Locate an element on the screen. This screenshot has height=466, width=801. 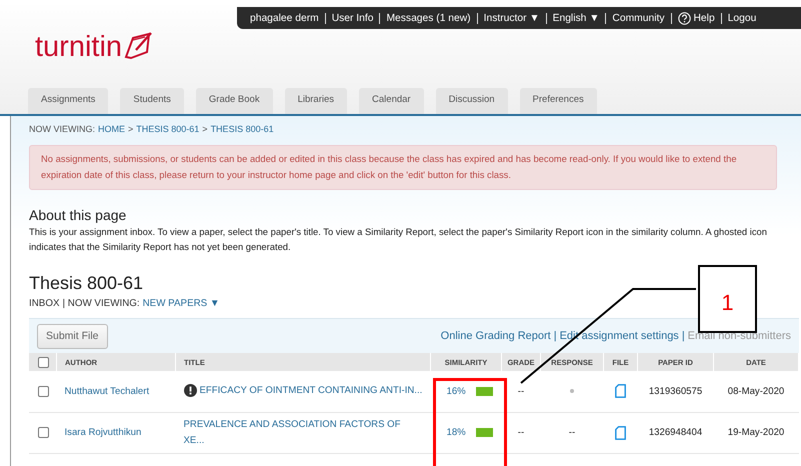
tab: Students is located at coordinates (152, 101).